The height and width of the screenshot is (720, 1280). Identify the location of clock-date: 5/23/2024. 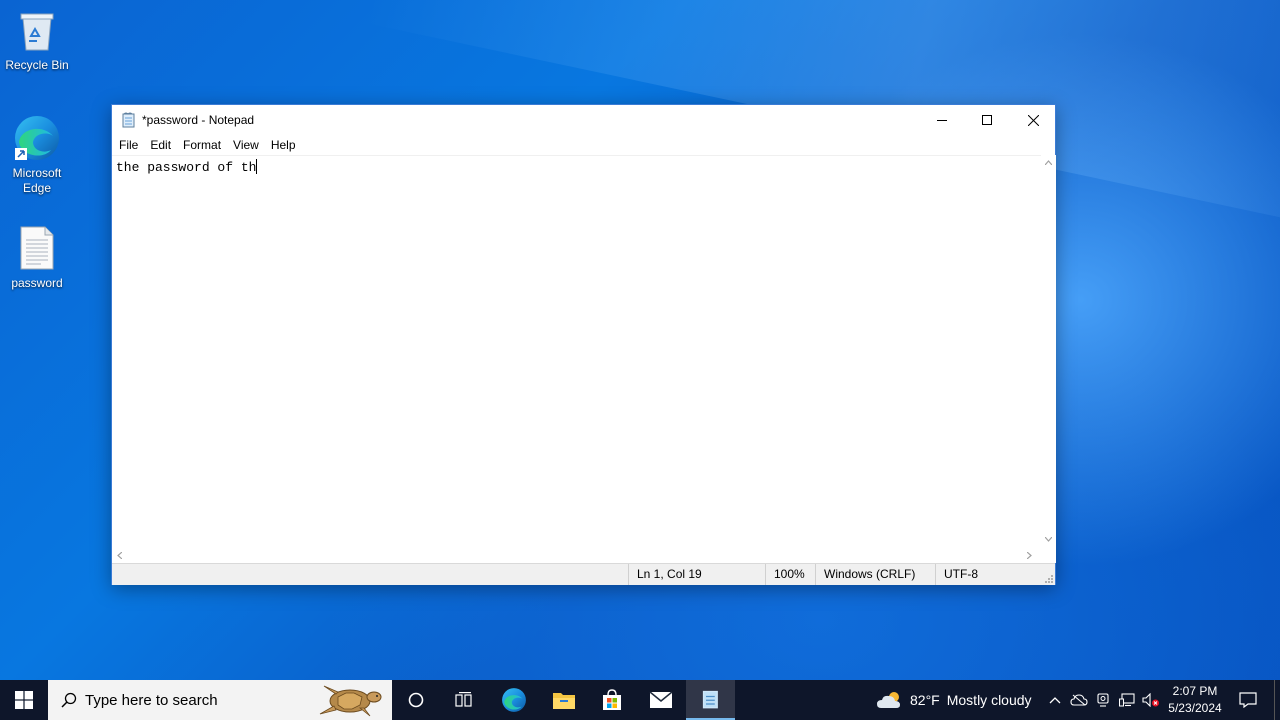
(1195, 708).